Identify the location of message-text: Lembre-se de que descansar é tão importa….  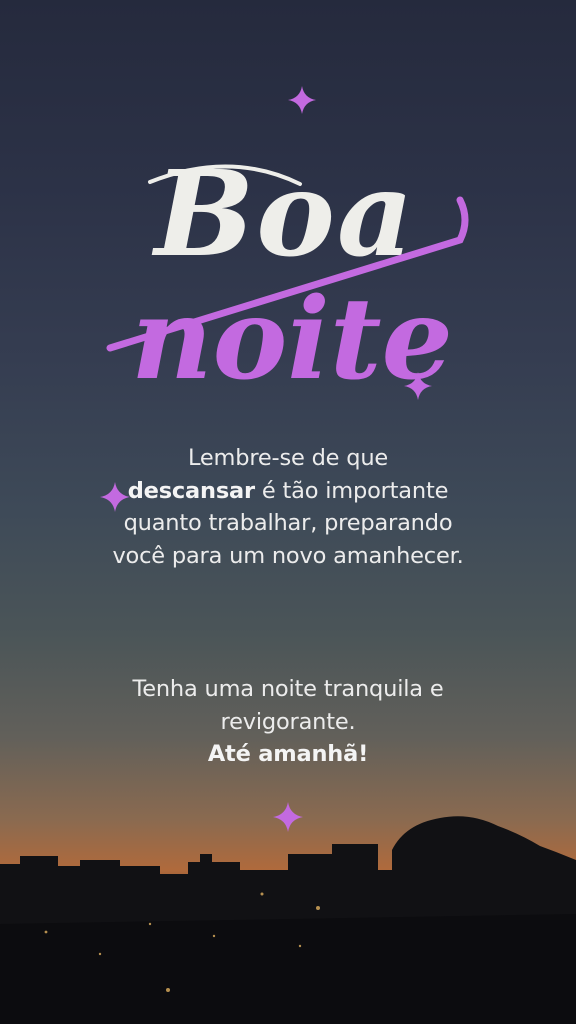
(288, 507).